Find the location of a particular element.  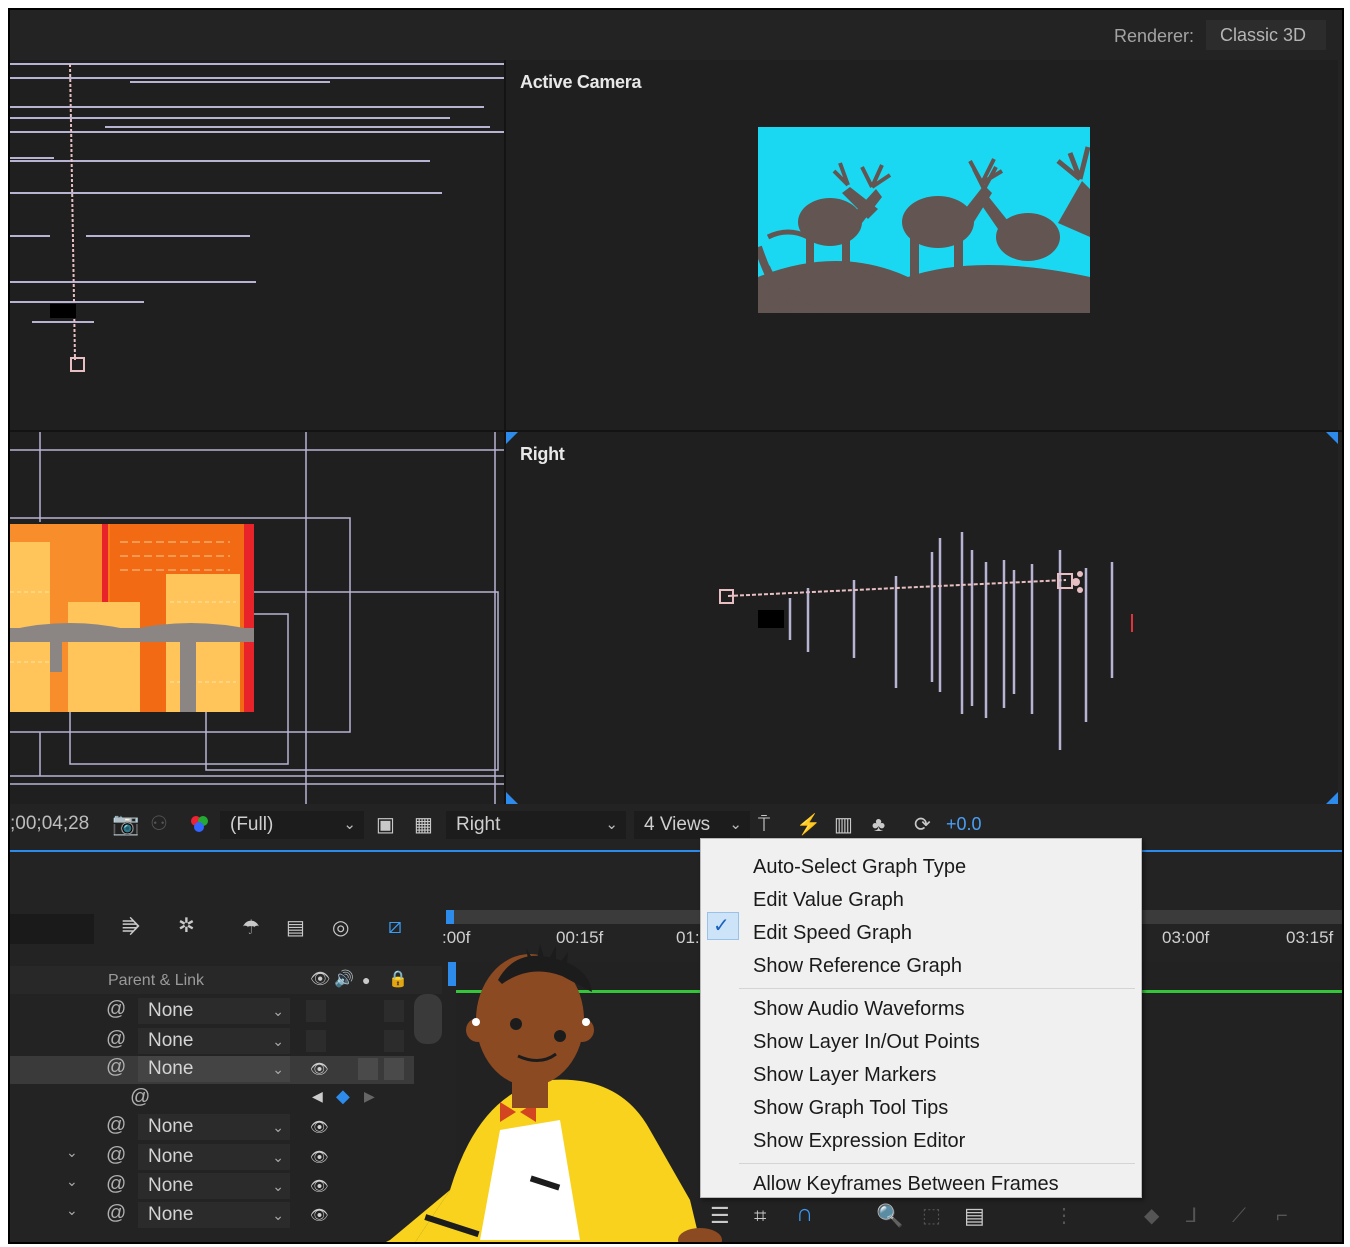

auto-bezier-icon: ⌐ is located at coordinates (1282, 1216).